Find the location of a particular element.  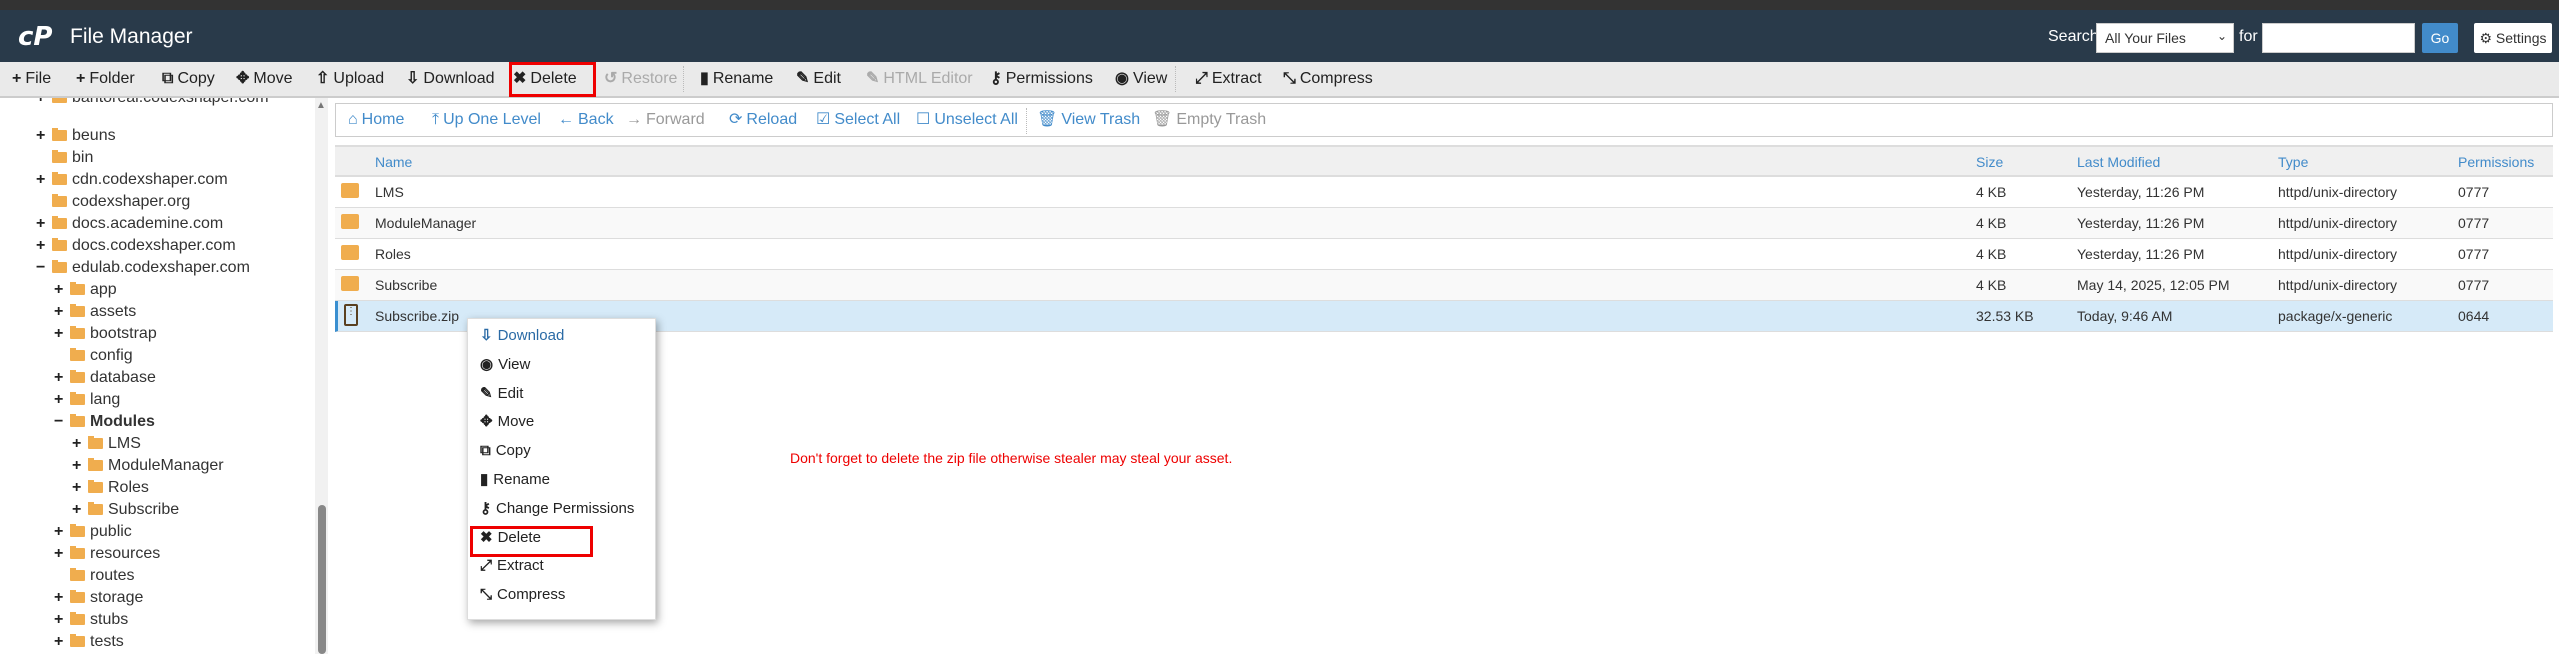

context-menu-edit: ✎ Edit is located at coordinates (501, 394).